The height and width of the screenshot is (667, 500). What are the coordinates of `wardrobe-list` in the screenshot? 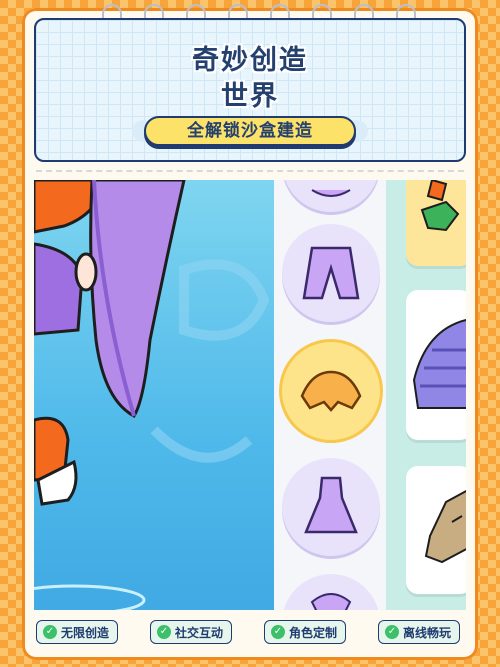 It's located at (330, 395).